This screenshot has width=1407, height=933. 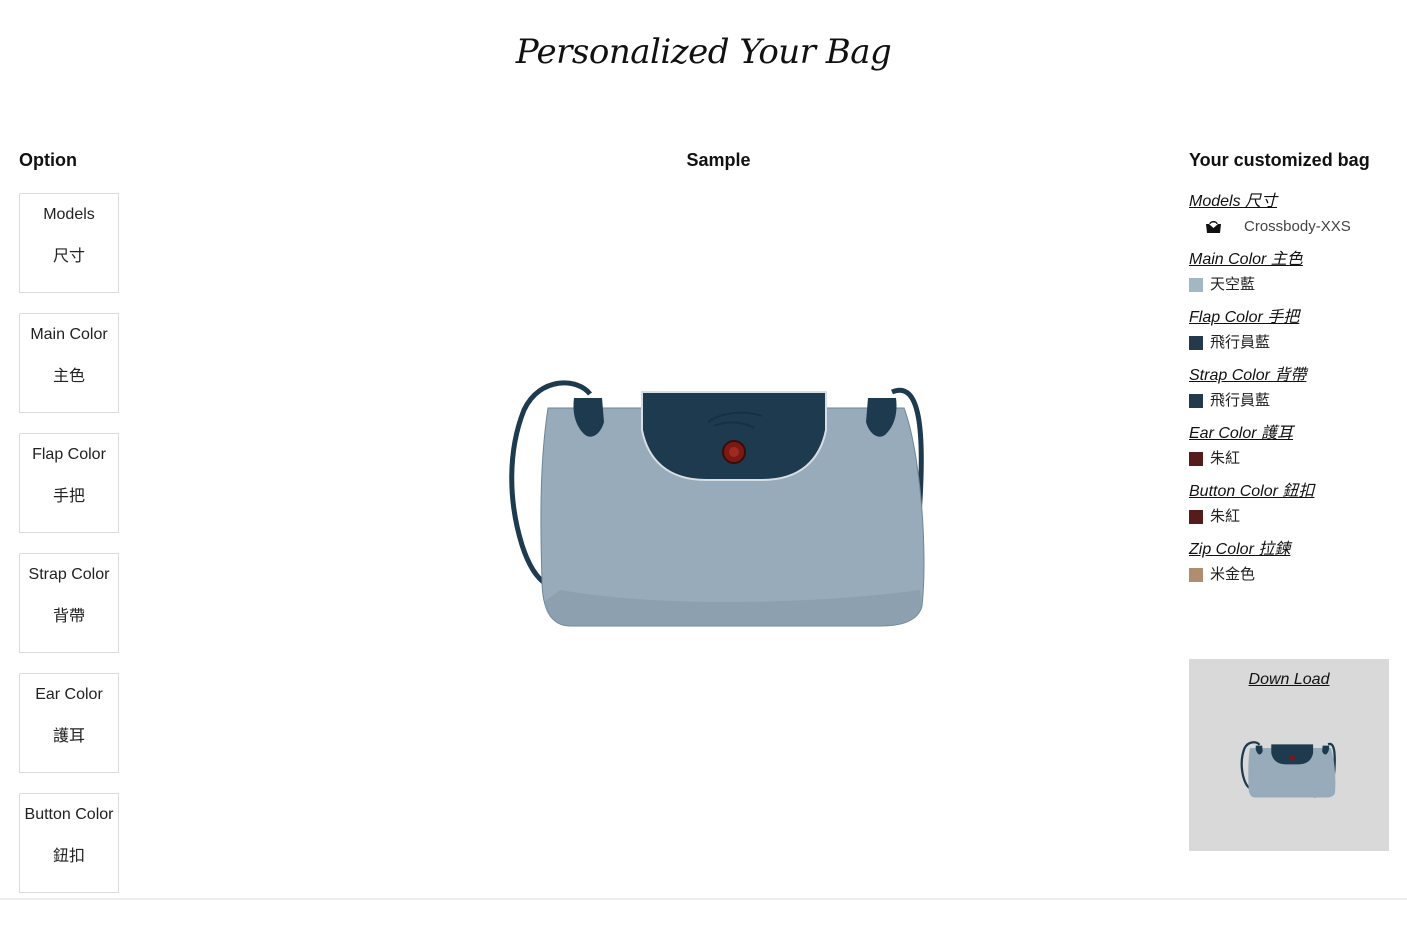 What do you see at coordinates (1240, 400) in the screenshot?
I see `summary-strap-color-value: 飛行員藍` at bounding box center [1240, 400].